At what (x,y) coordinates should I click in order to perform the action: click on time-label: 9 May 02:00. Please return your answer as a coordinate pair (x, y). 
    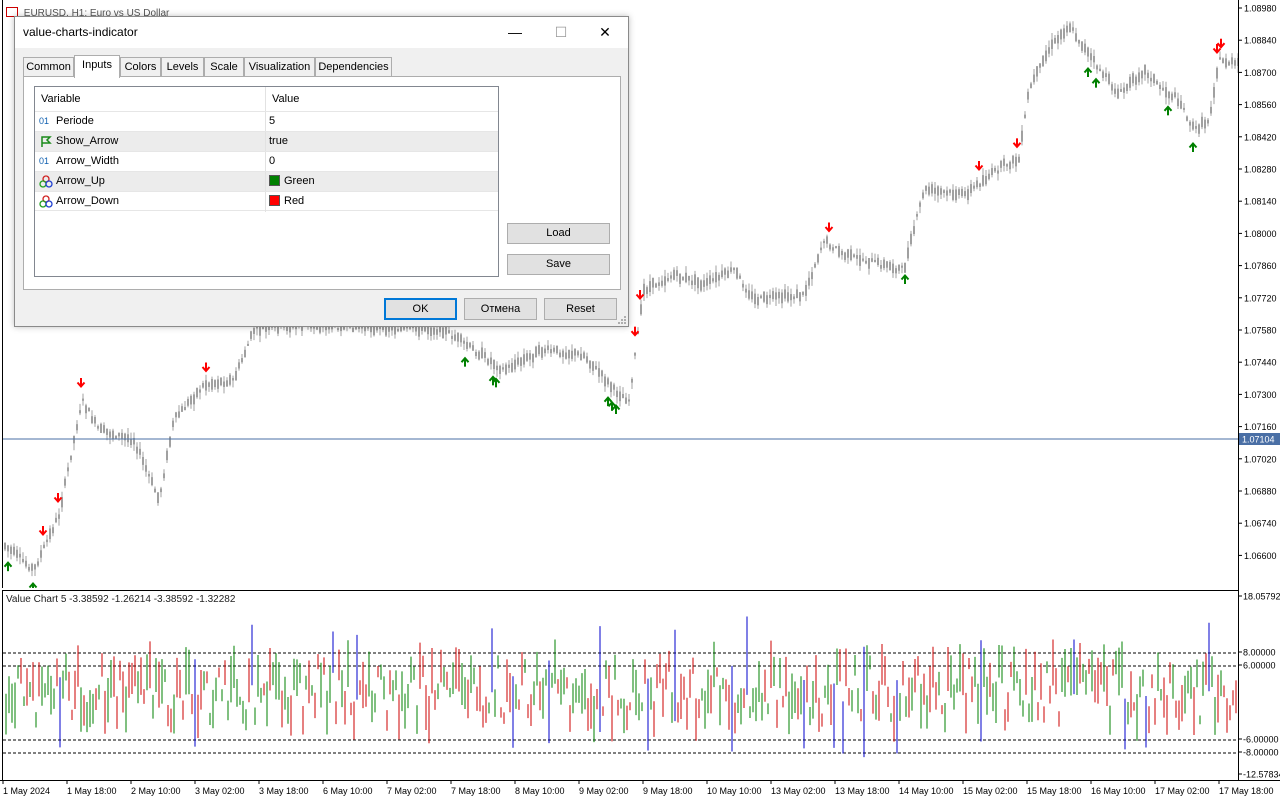
    Looking at the image, I should click on (604, 791).